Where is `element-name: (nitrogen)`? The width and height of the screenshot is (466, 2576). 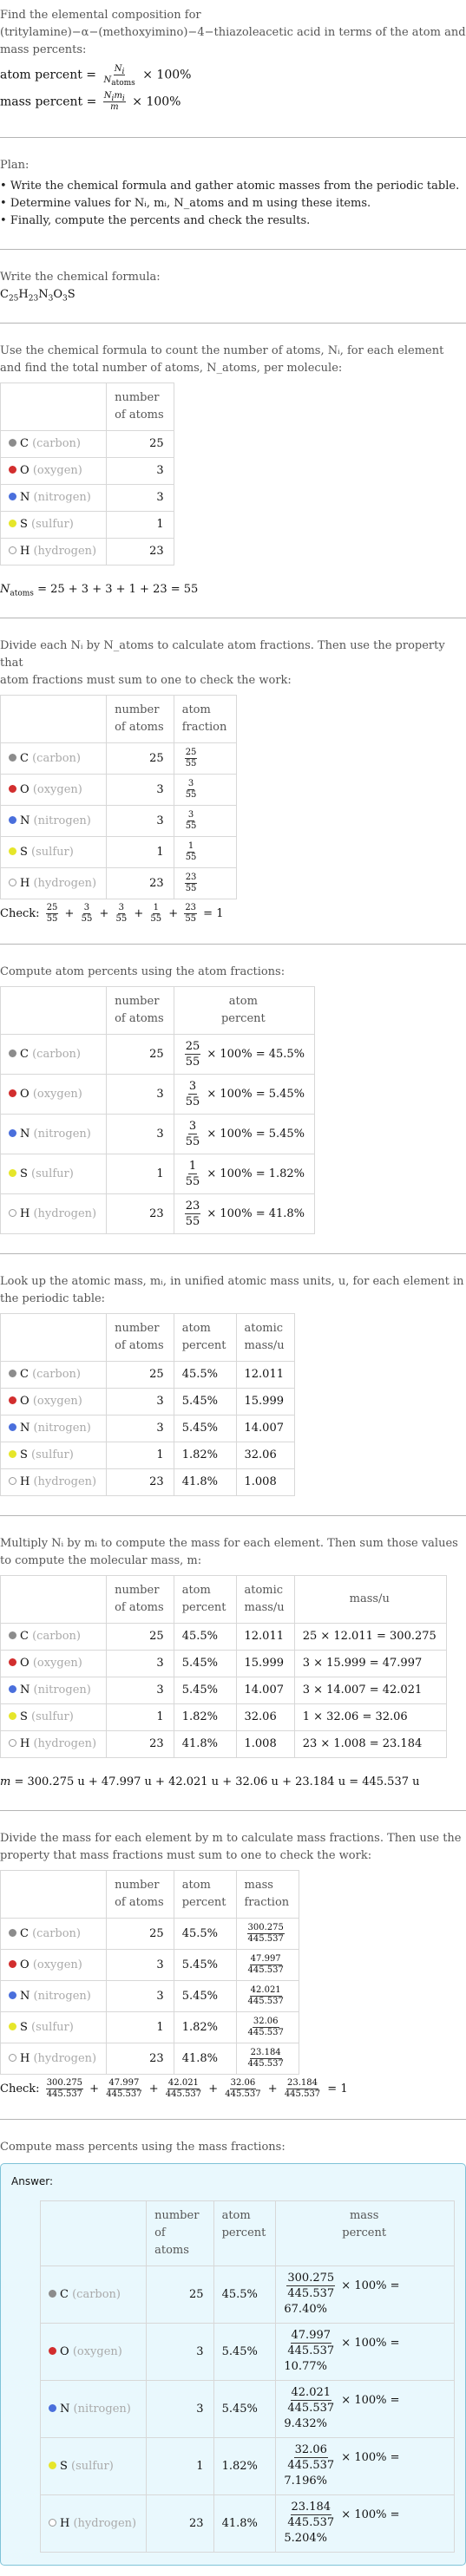 element-name: (nitrogen) is located at coordinates (62, 1690).